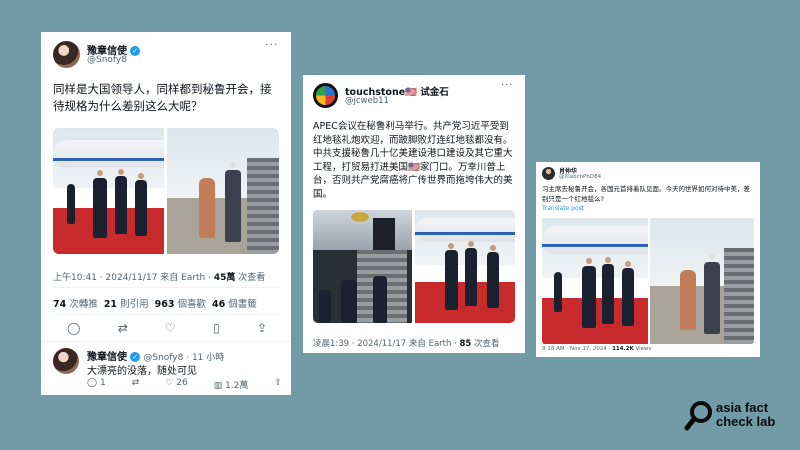 The width and height of the screenshot is (800, 450). What do you see at coordinates (698, 416) in the screenshot?
I see `magnifier-icon` at bounding box center [698, 416].